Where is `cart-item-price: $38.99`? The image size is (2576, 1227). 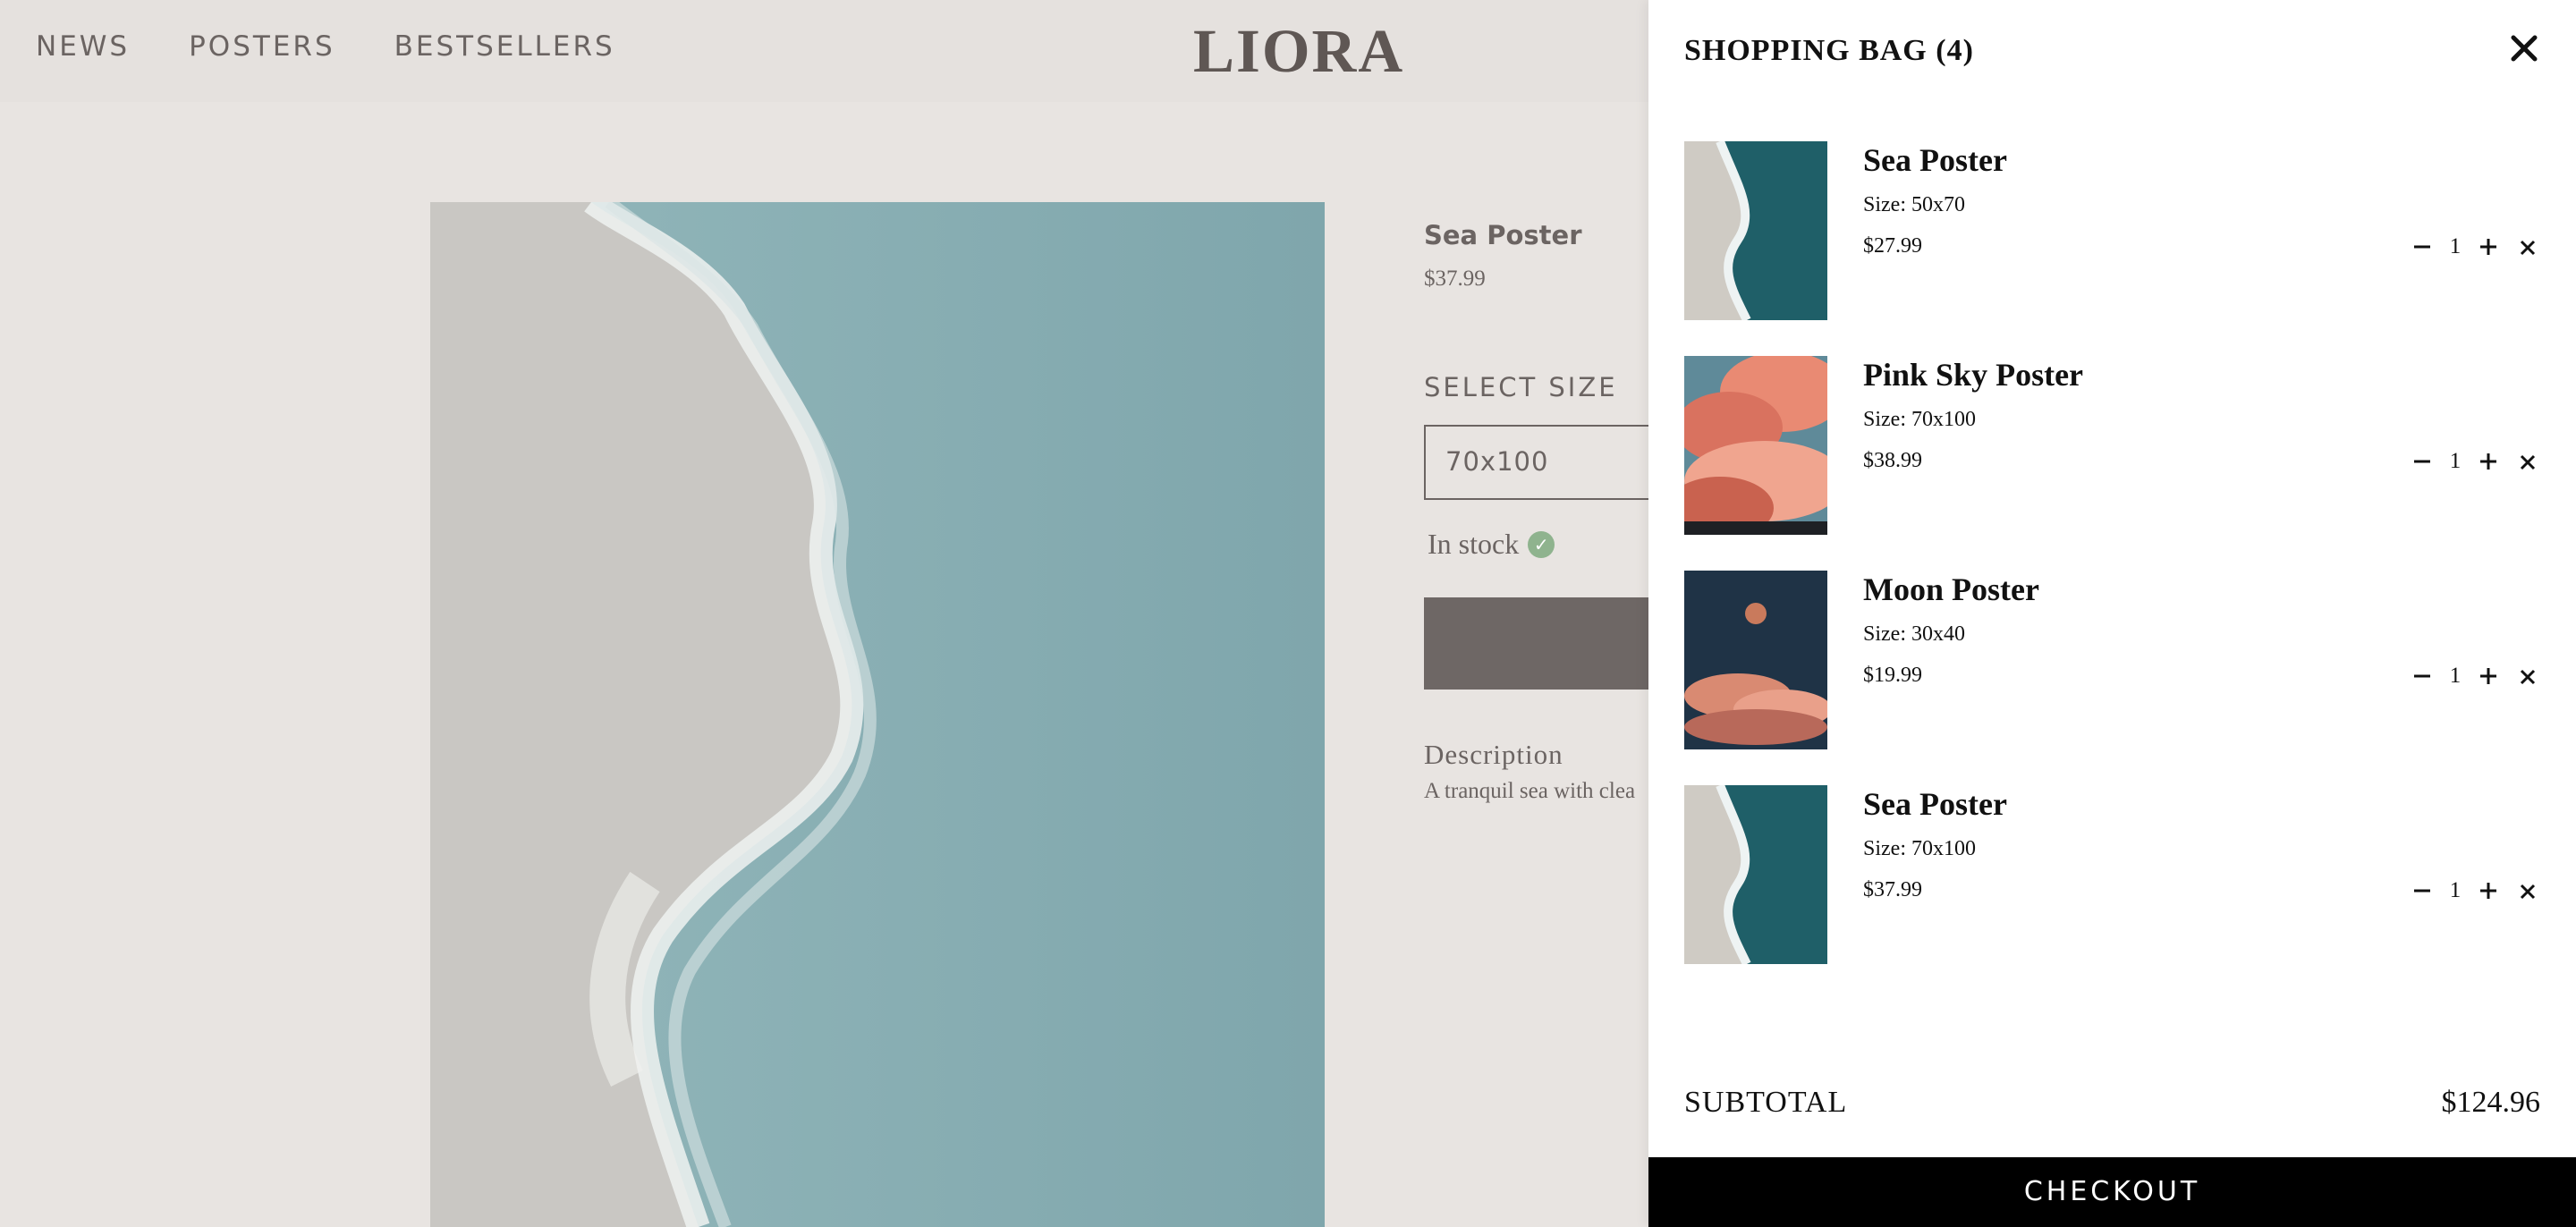 cart-item-price: $38.99 is located at coordinates (1892, 460).